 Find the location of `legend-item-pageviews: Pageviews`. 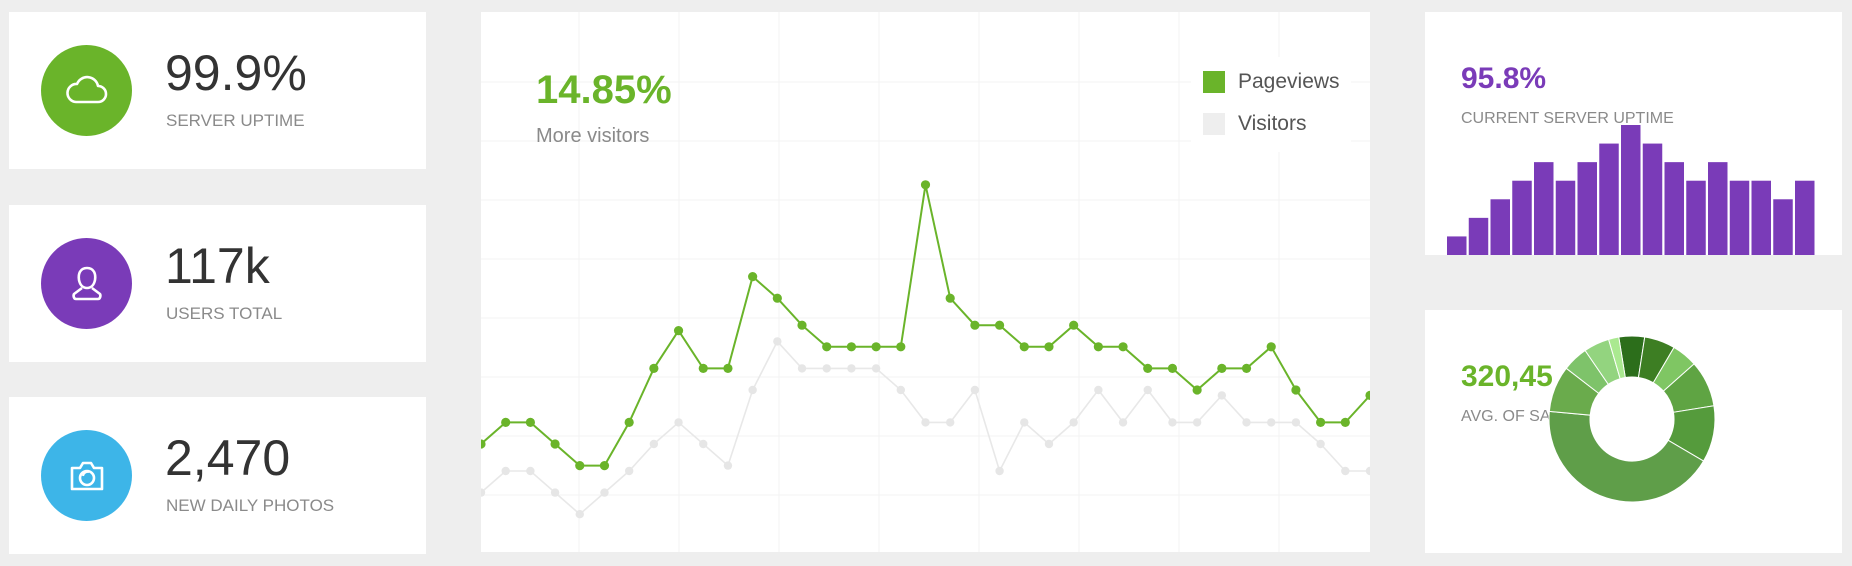

legend-item-pageviews: Pageviews is located at coordinates (1271, 82).